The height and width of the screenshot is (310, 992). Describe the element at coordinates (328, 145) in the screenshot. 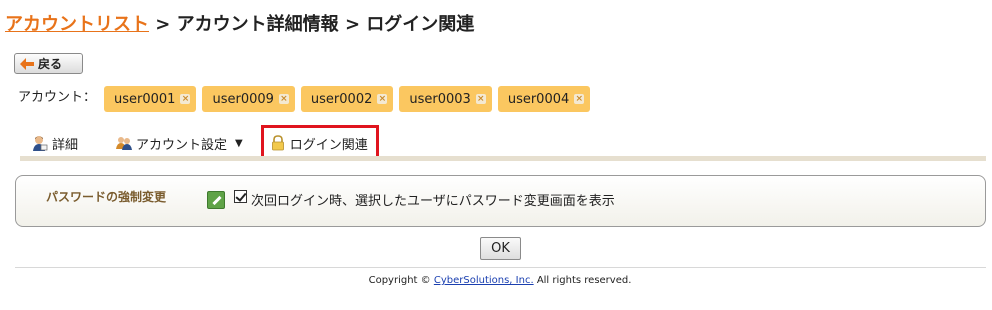

I see `tab-login-label: ログイン関連` at that location.